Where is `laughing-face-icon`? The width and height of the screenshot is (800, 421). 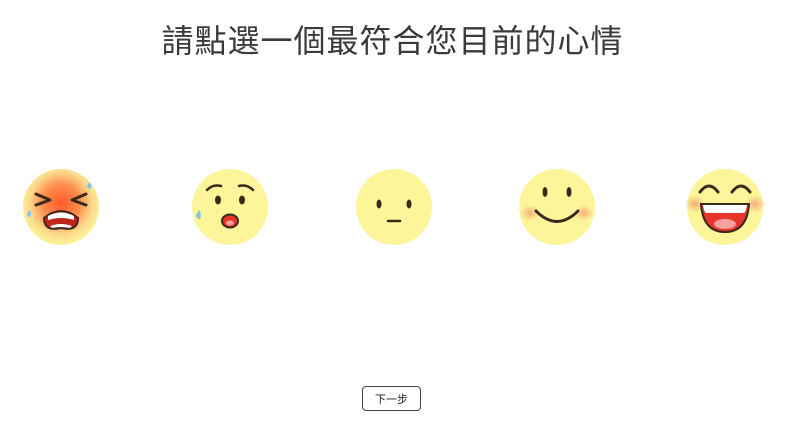 laughing-face-icon is located at coordinates (725, 207).